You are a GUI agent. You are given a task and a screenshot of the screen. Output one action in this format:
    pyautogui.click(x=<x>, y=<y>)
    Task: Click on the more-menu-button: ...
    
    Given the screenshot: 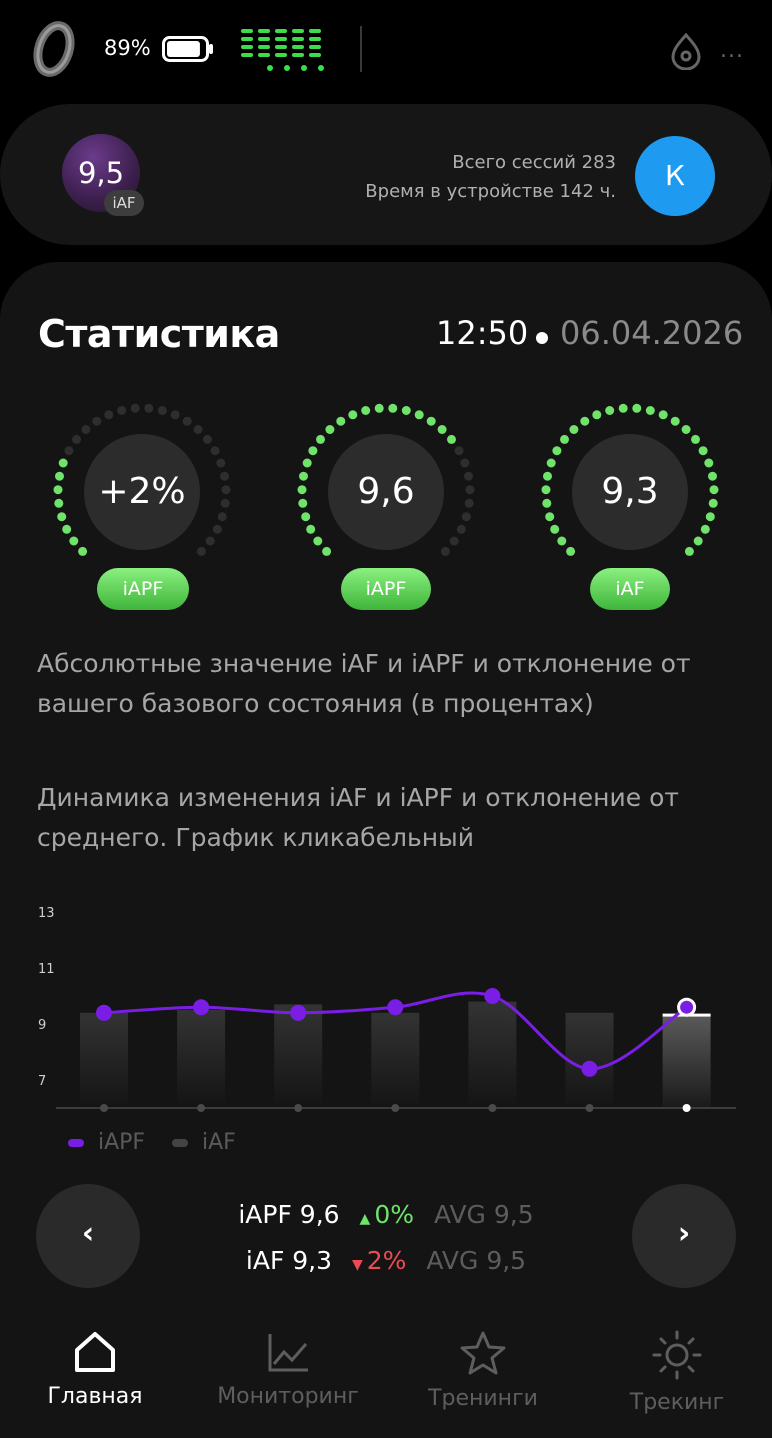 What is the action you would take?
    pyautogui.click(x=732, y=50)
    